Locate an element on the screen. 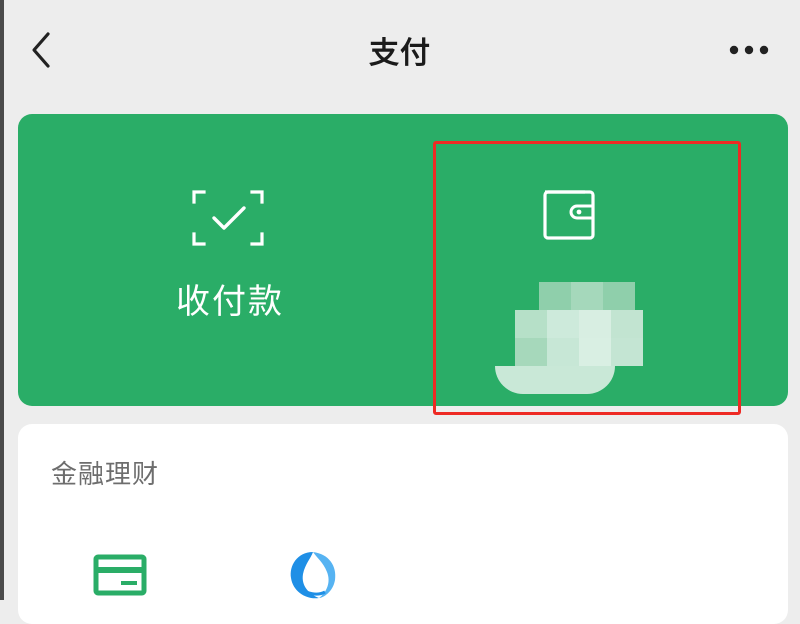 This screenshot has height=624, width=800. page-title: 支付 is located at coordinates (400, 53).